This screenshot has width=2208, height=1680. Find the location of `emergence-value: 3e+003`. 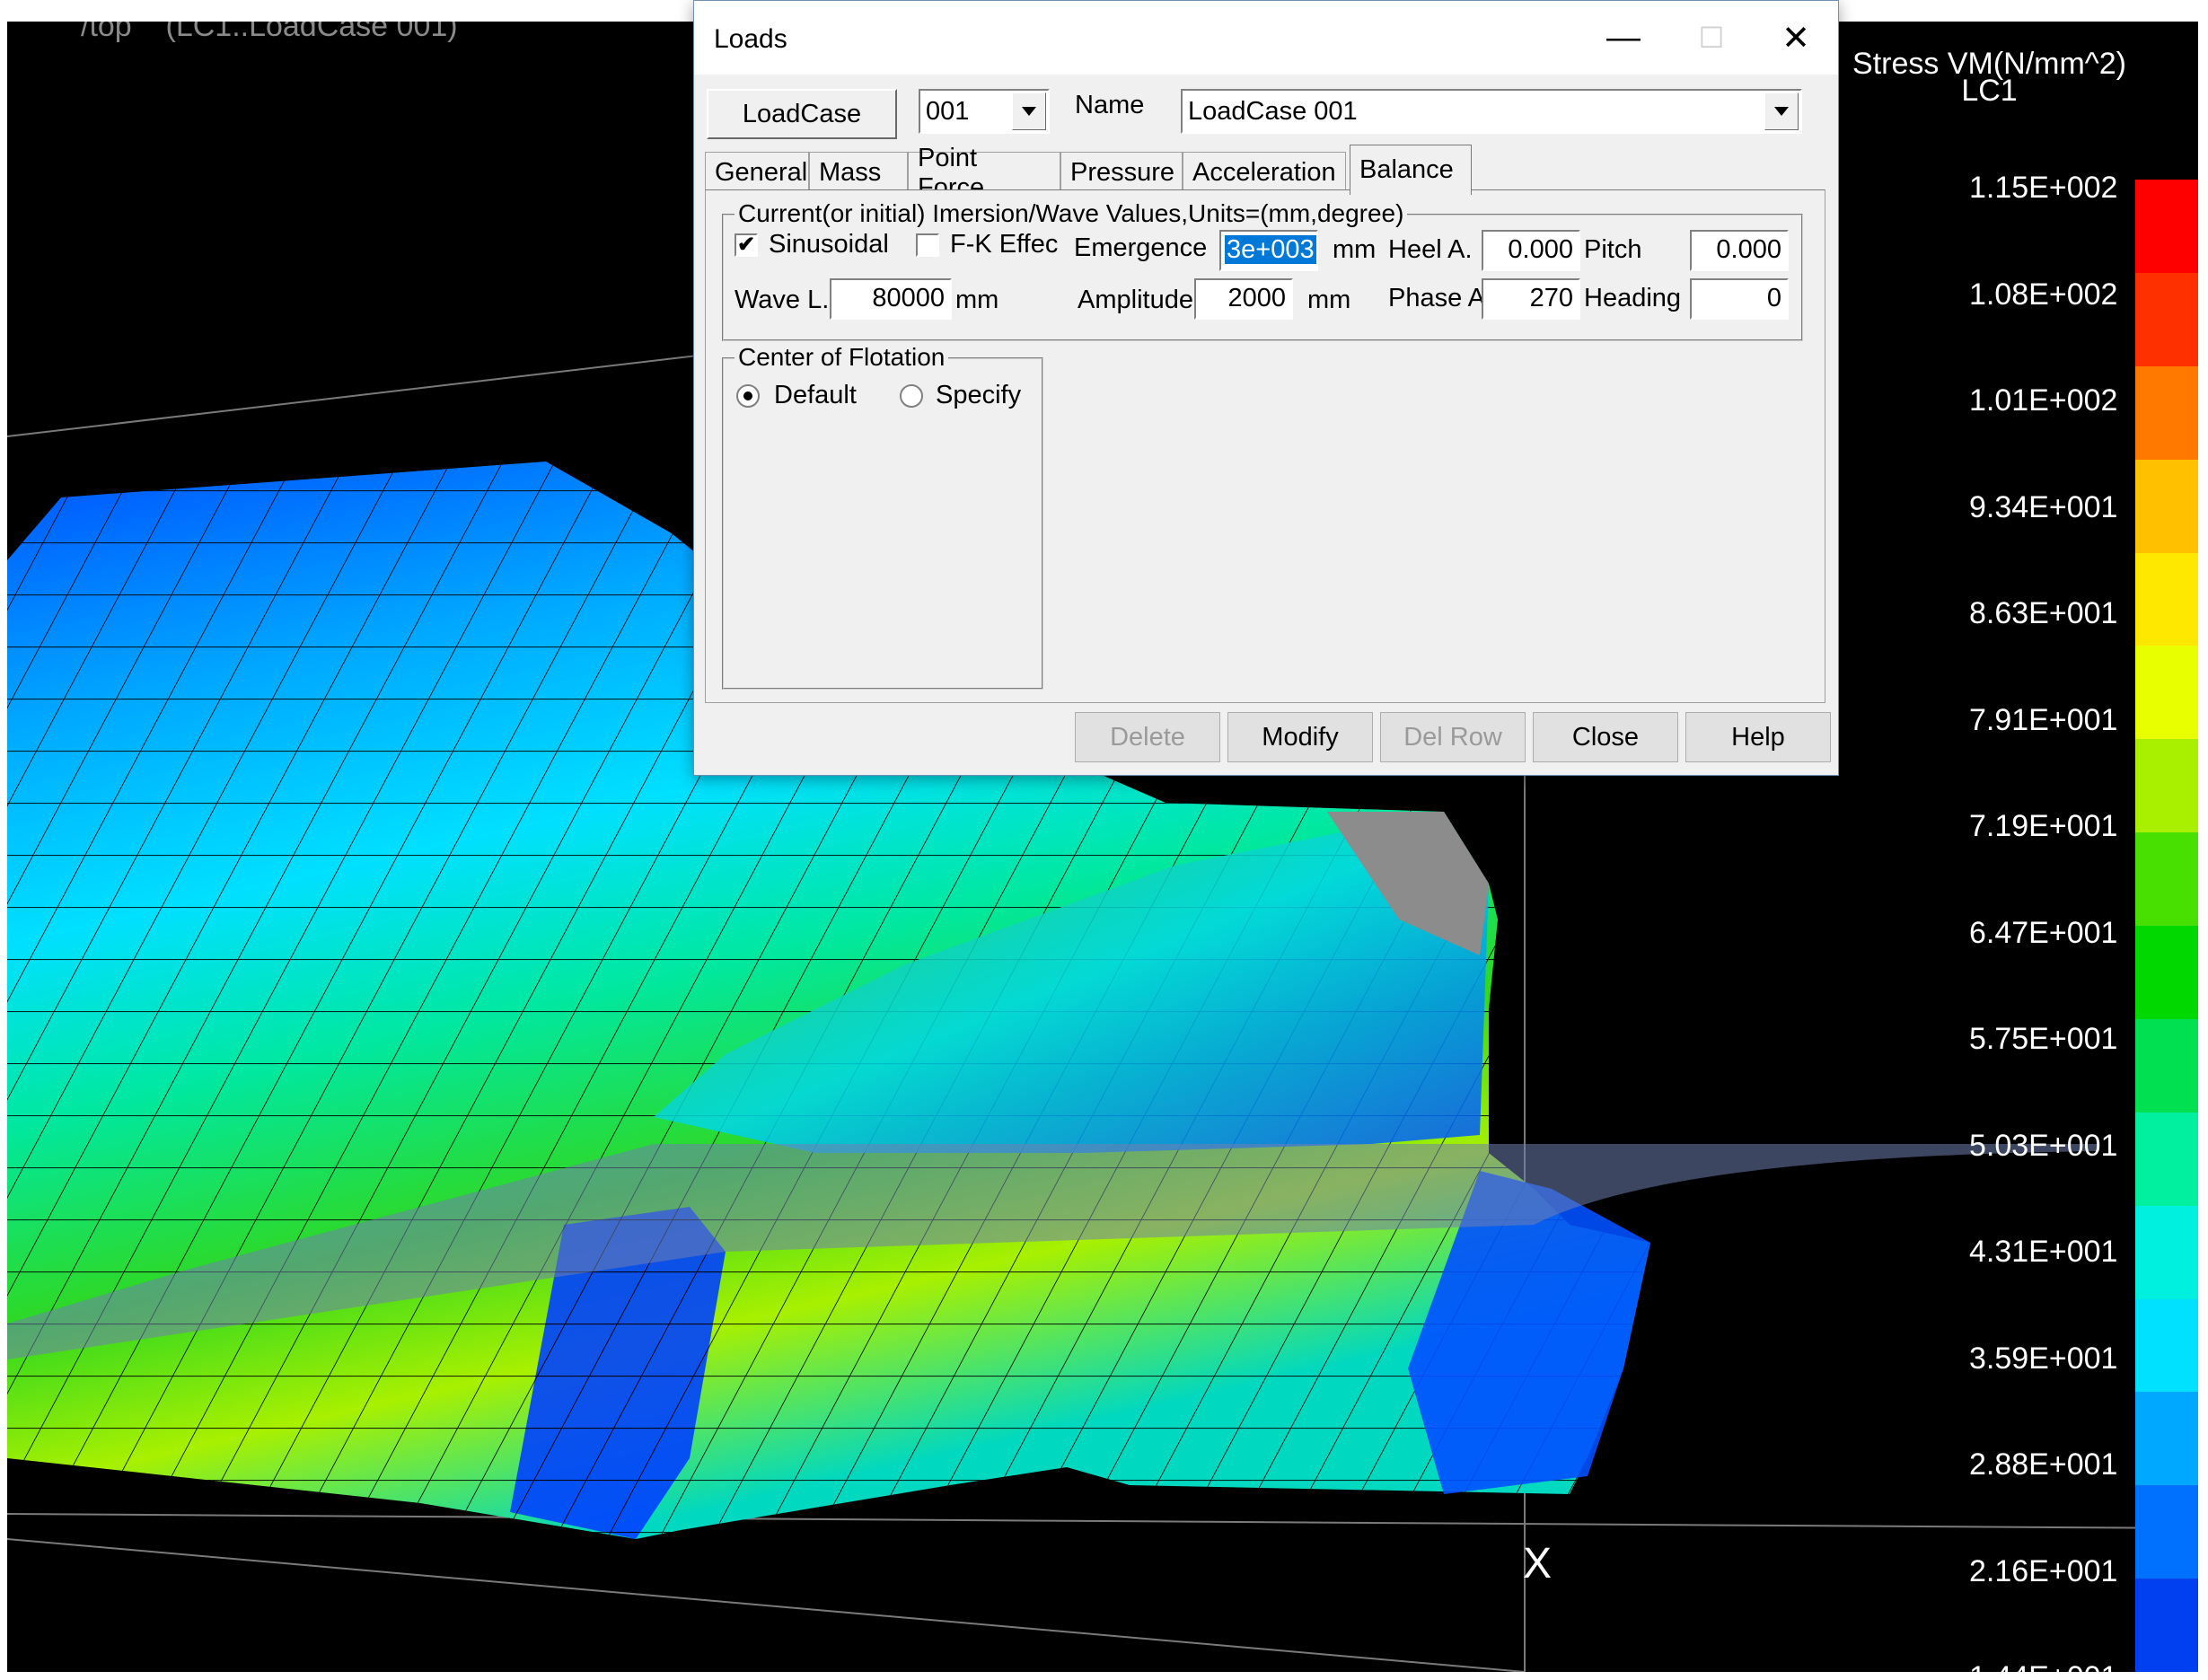

emergence-value: 3e+003 is located at coordinates (1270, 250).